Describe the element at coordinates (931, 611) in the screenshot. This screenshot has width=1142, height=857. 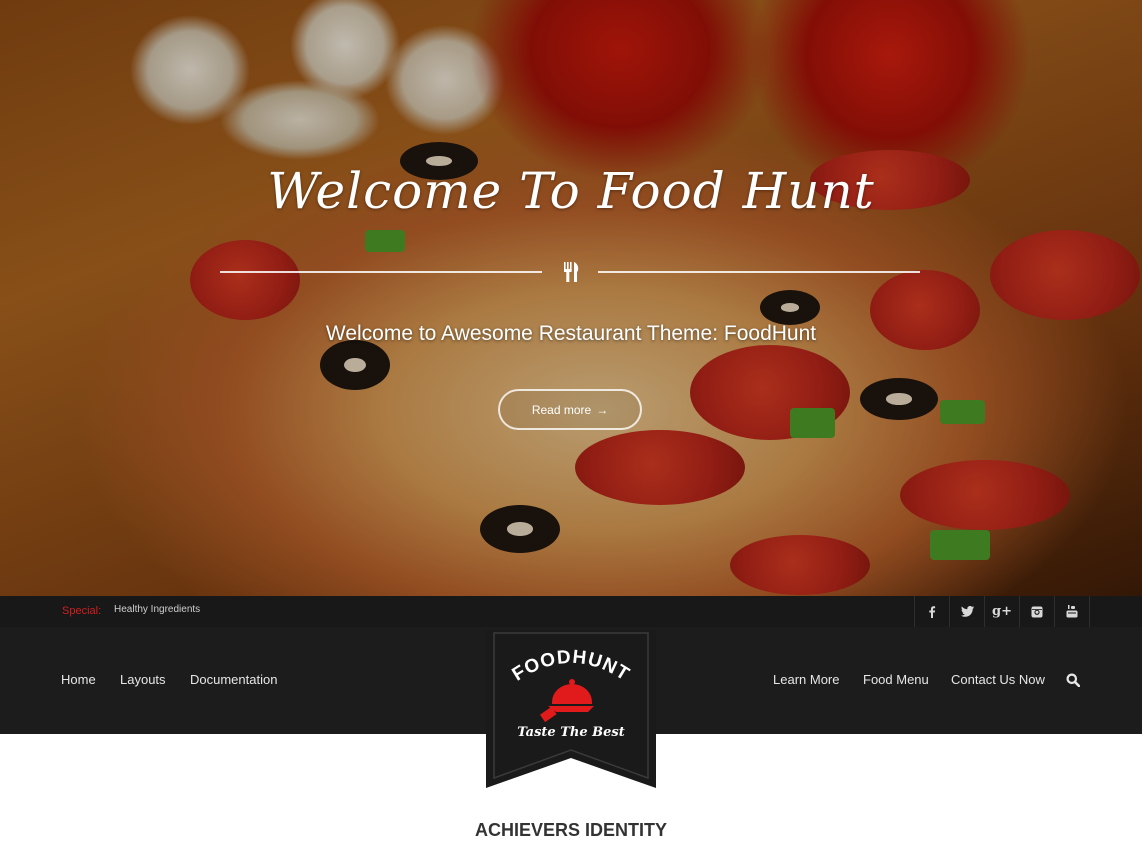
I see `facebook-icon` at that location.